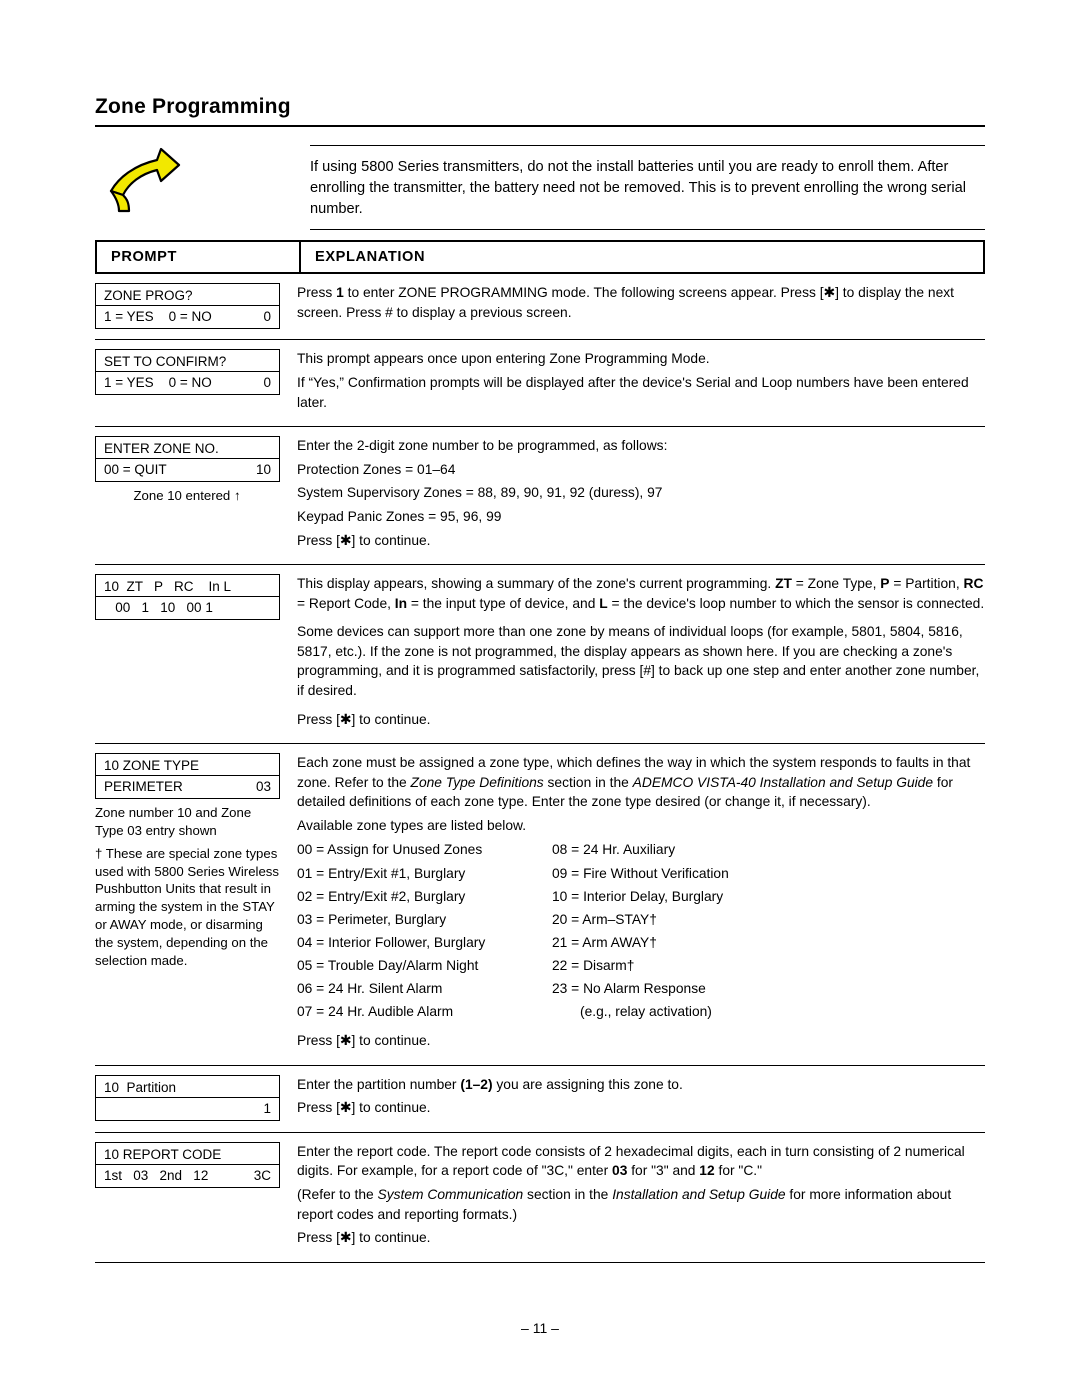 The image size is (1080, 1397). Describe the element at coordinates (187, 448) in the screenshot. I see `keypad-line-1: ENTER ZONE NO.` at that location.